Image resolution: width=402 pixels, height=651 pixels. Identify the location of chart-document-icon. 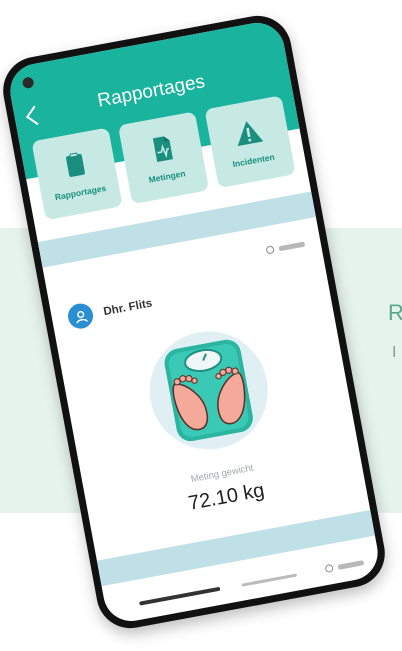
(162, 149).